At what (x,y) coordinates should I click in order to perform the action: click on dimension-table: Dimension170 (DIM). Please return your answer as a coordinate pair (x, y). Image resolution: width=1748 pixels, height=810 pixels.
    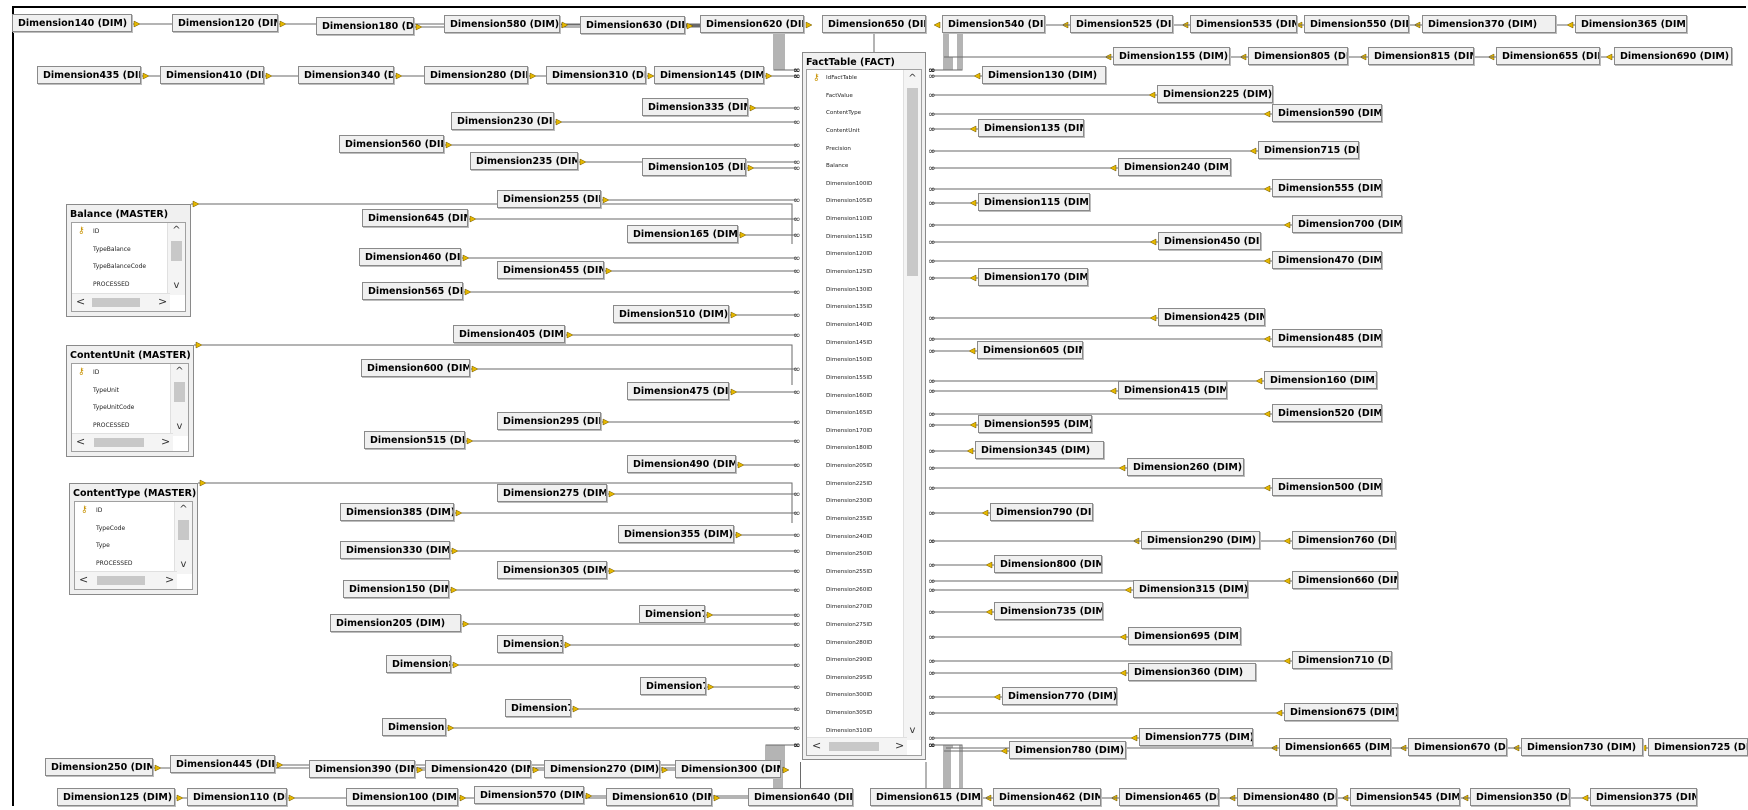
    Looking at the image, I should click on (1033, 277).